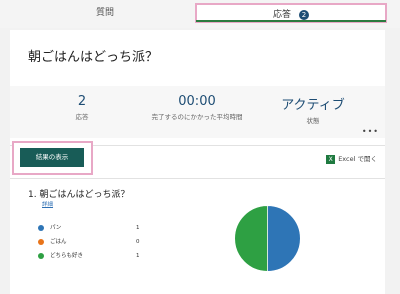 Image resolution: width=400 pixels, height=294 pixels. What do you see at coordinates (313, 121) in the screenshot?
I see `stat-label: 状態` at bounding box center [313, 121].